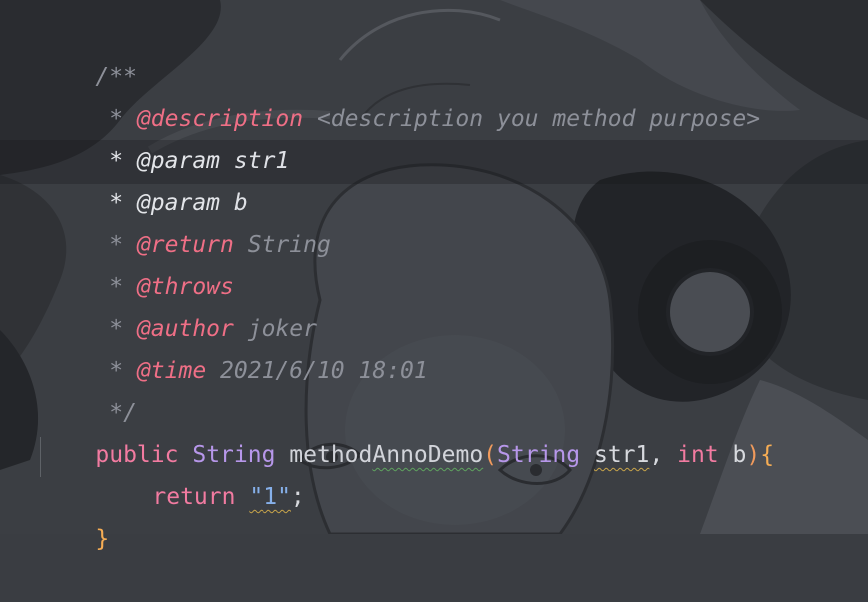 This screenshot has width=868, height=602. What do you see at coordinates (137, 262) in the screenshot?
I see `code-line-6: * @throws` at bounding box center [137, 262].